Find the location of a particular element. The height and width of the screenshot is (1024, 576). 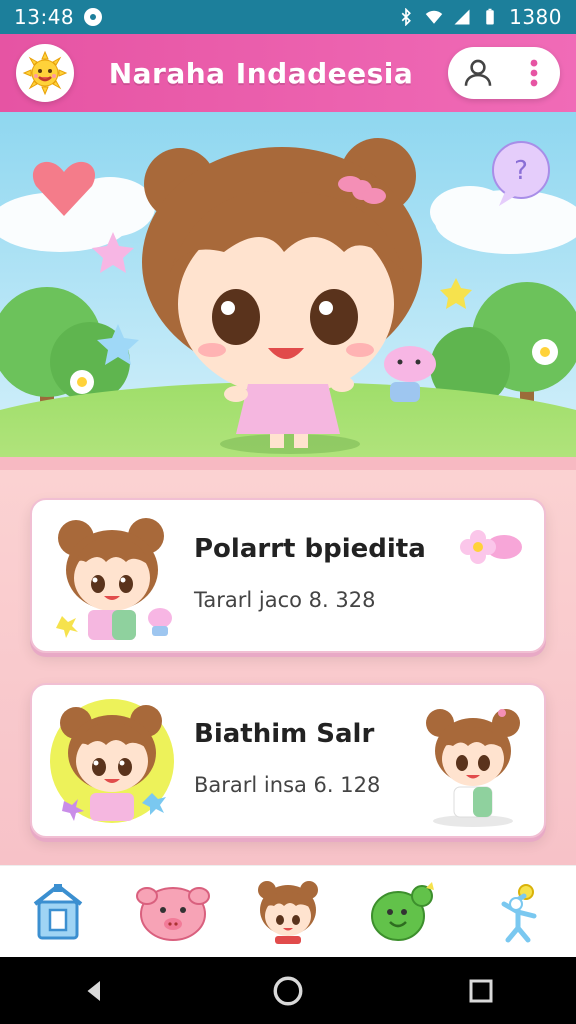

status-left: 13:48 is located at coordinates (58, 17).